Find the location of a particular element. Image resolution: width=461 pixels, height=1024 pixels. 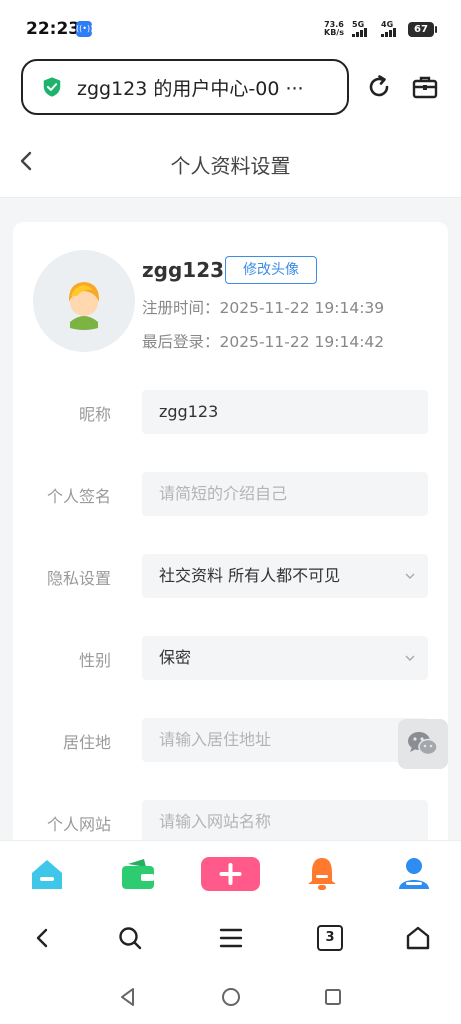

battery-icon: 67 is located at coordinates (422, 29).